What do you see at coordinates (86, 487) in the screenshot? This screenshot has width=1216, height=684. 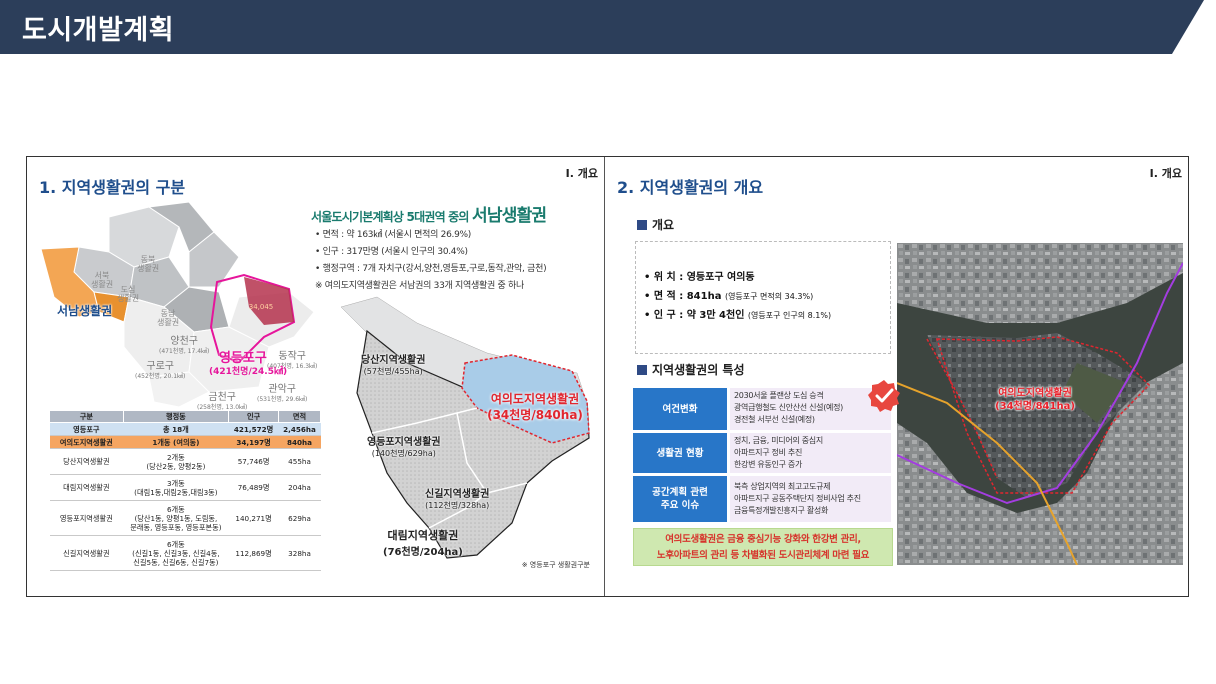 I see `table-cell: 대림지역생활권` at bounding box center [86, 487].